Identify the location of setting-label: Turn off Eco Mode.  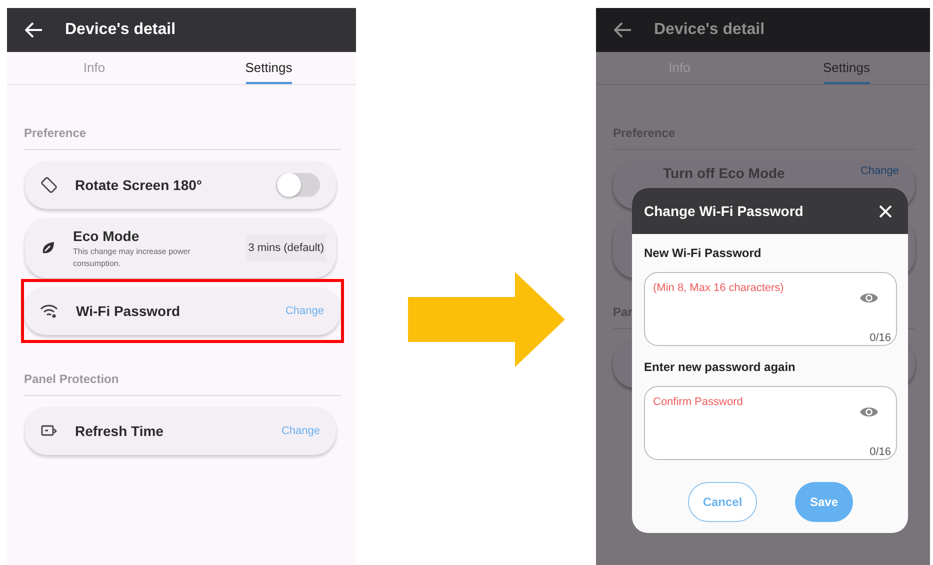
(724, 173).